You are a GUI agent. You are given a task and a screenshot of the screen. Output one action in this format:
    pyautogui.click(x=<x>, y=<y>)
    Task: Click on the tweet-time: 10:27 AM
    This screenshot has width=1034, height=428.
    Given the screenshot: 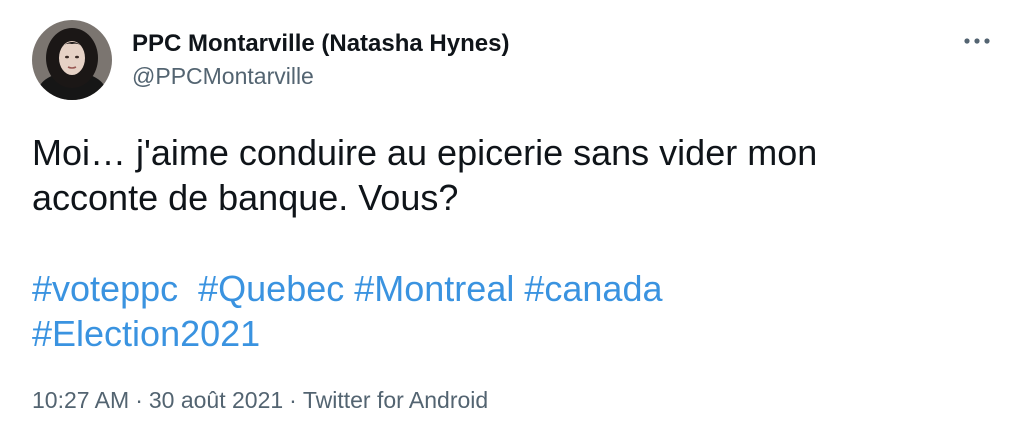 What is the action you would take?
    pyautogui.click(x=80, y=400)
    